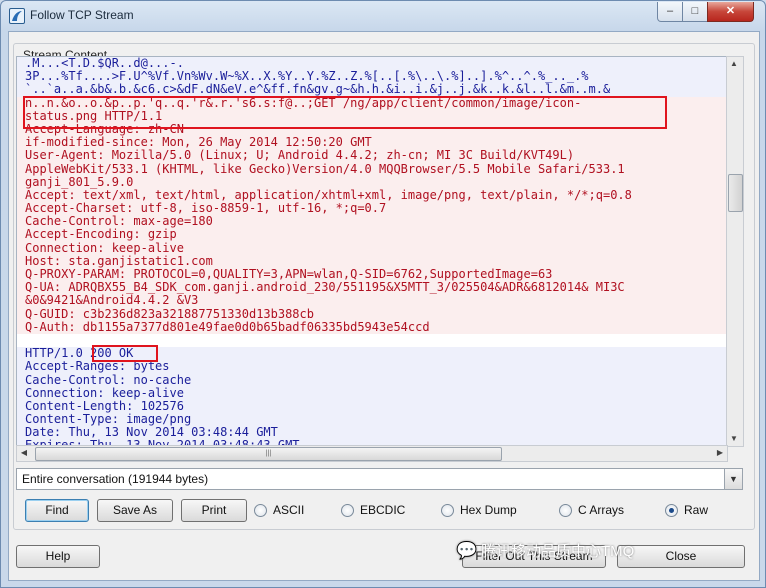 The image size is (766, 588). What do you see at coordinates (268, 454) in the screenshot?
I see `horizontal-scroll-thumb: |||` at bounding box center [268, 454].